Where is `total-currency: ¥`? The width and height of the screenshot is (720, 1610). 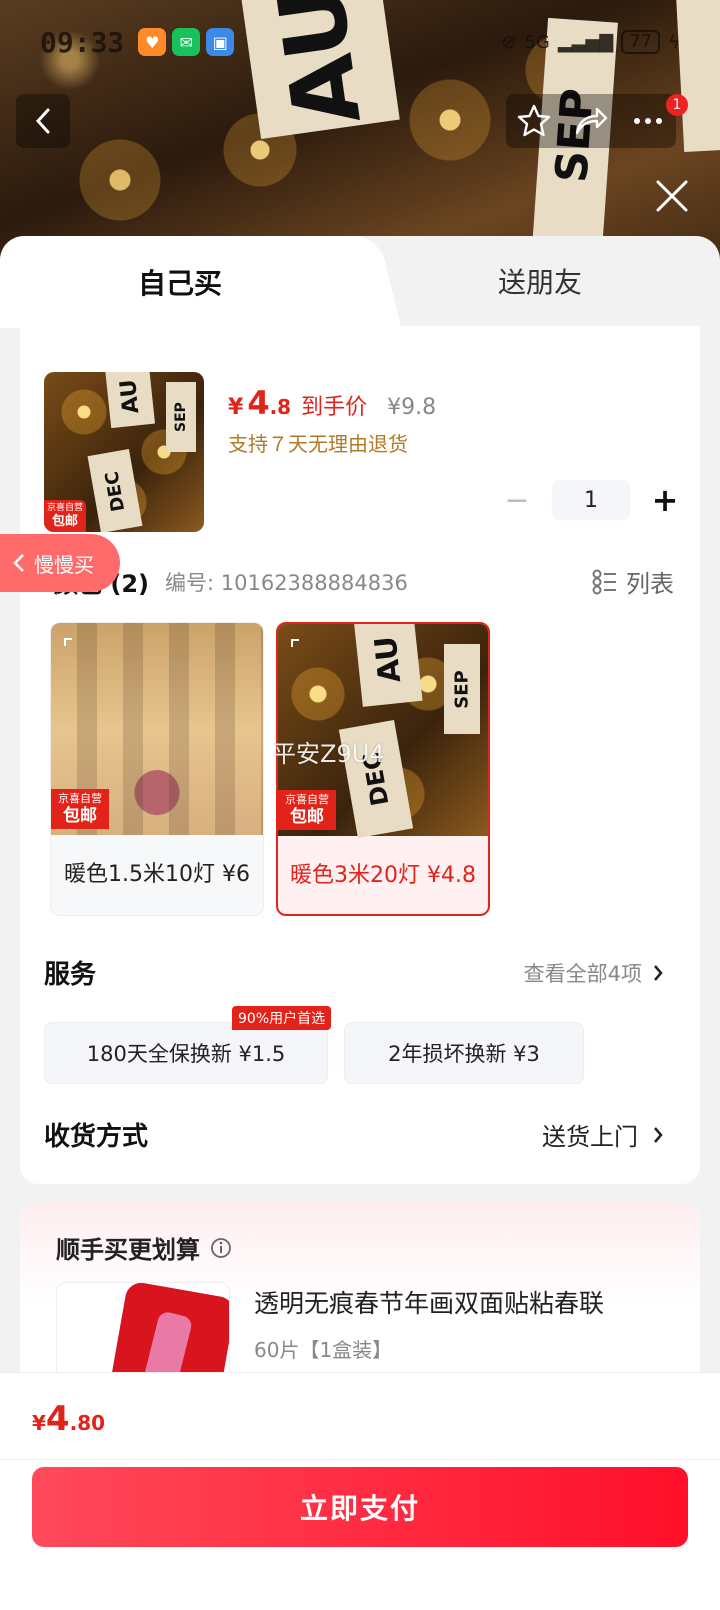 total-currency: ¥ is located at coordinates (39, 1423).